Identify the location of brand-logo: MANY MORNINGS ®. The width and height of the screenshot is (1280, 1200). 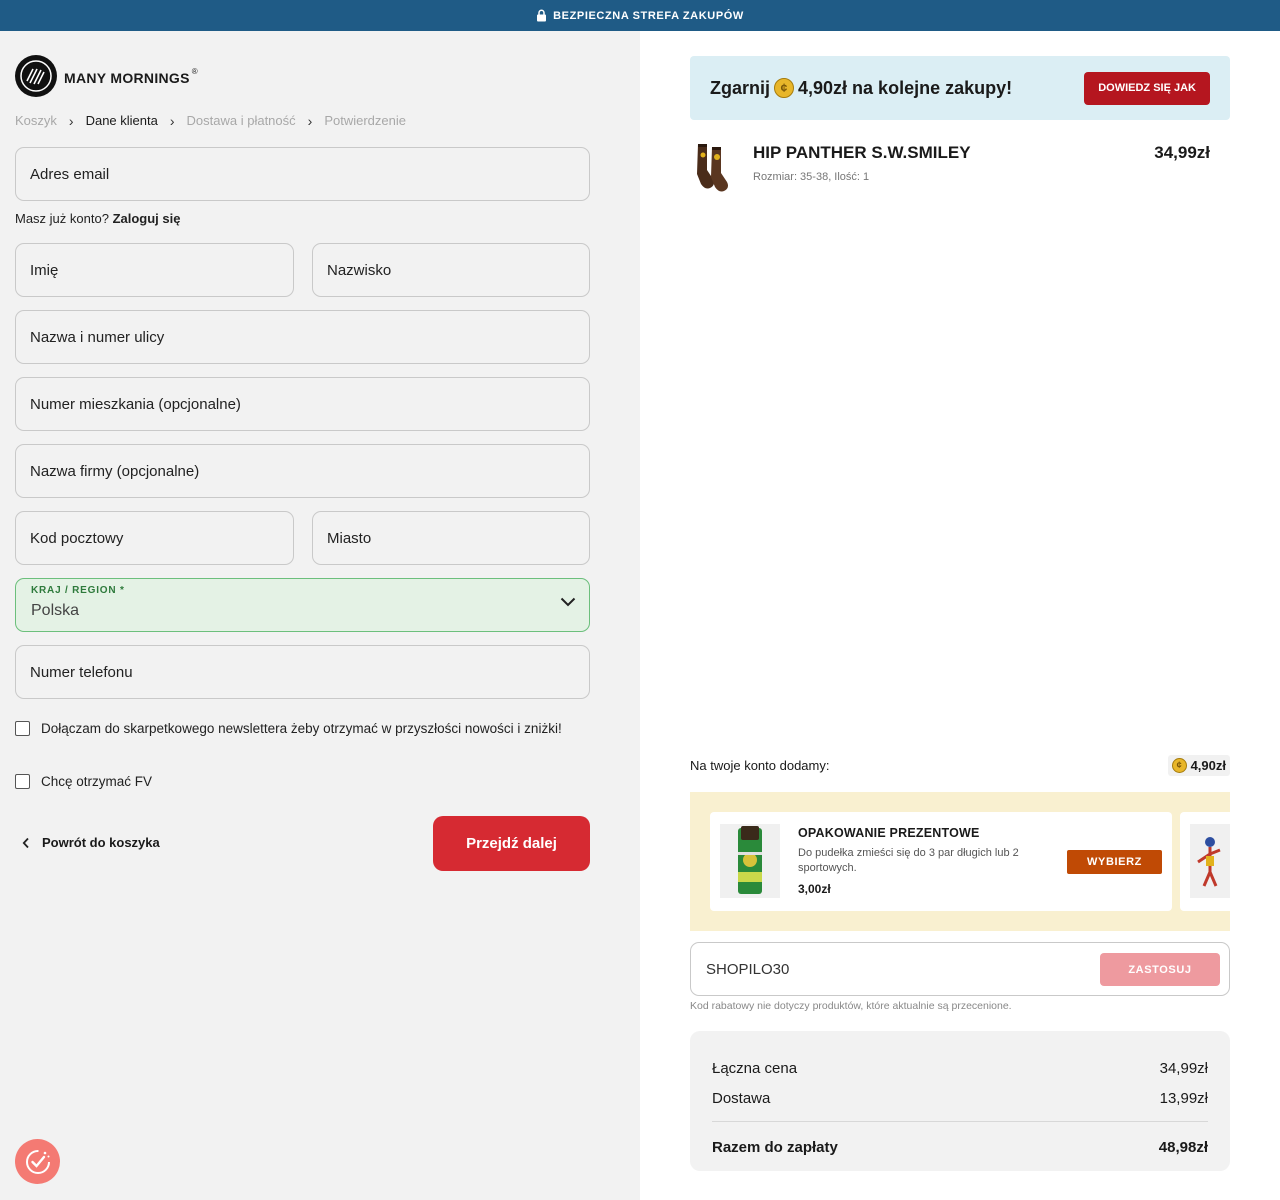
(106, 76).